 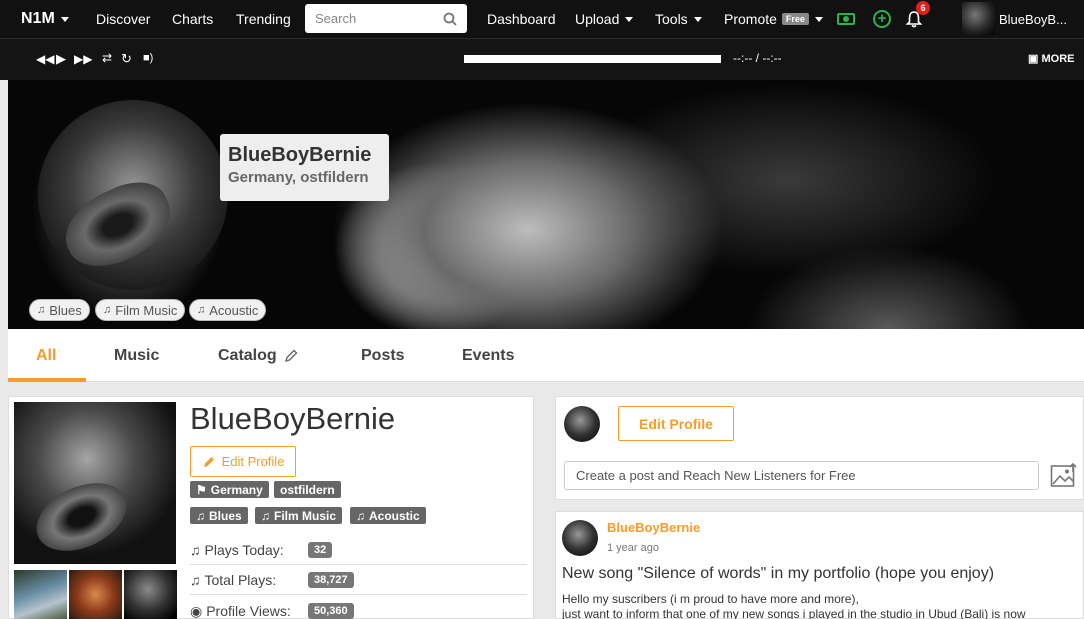 I want to click on nav-discover: Discover, so click(x=123, y=19).